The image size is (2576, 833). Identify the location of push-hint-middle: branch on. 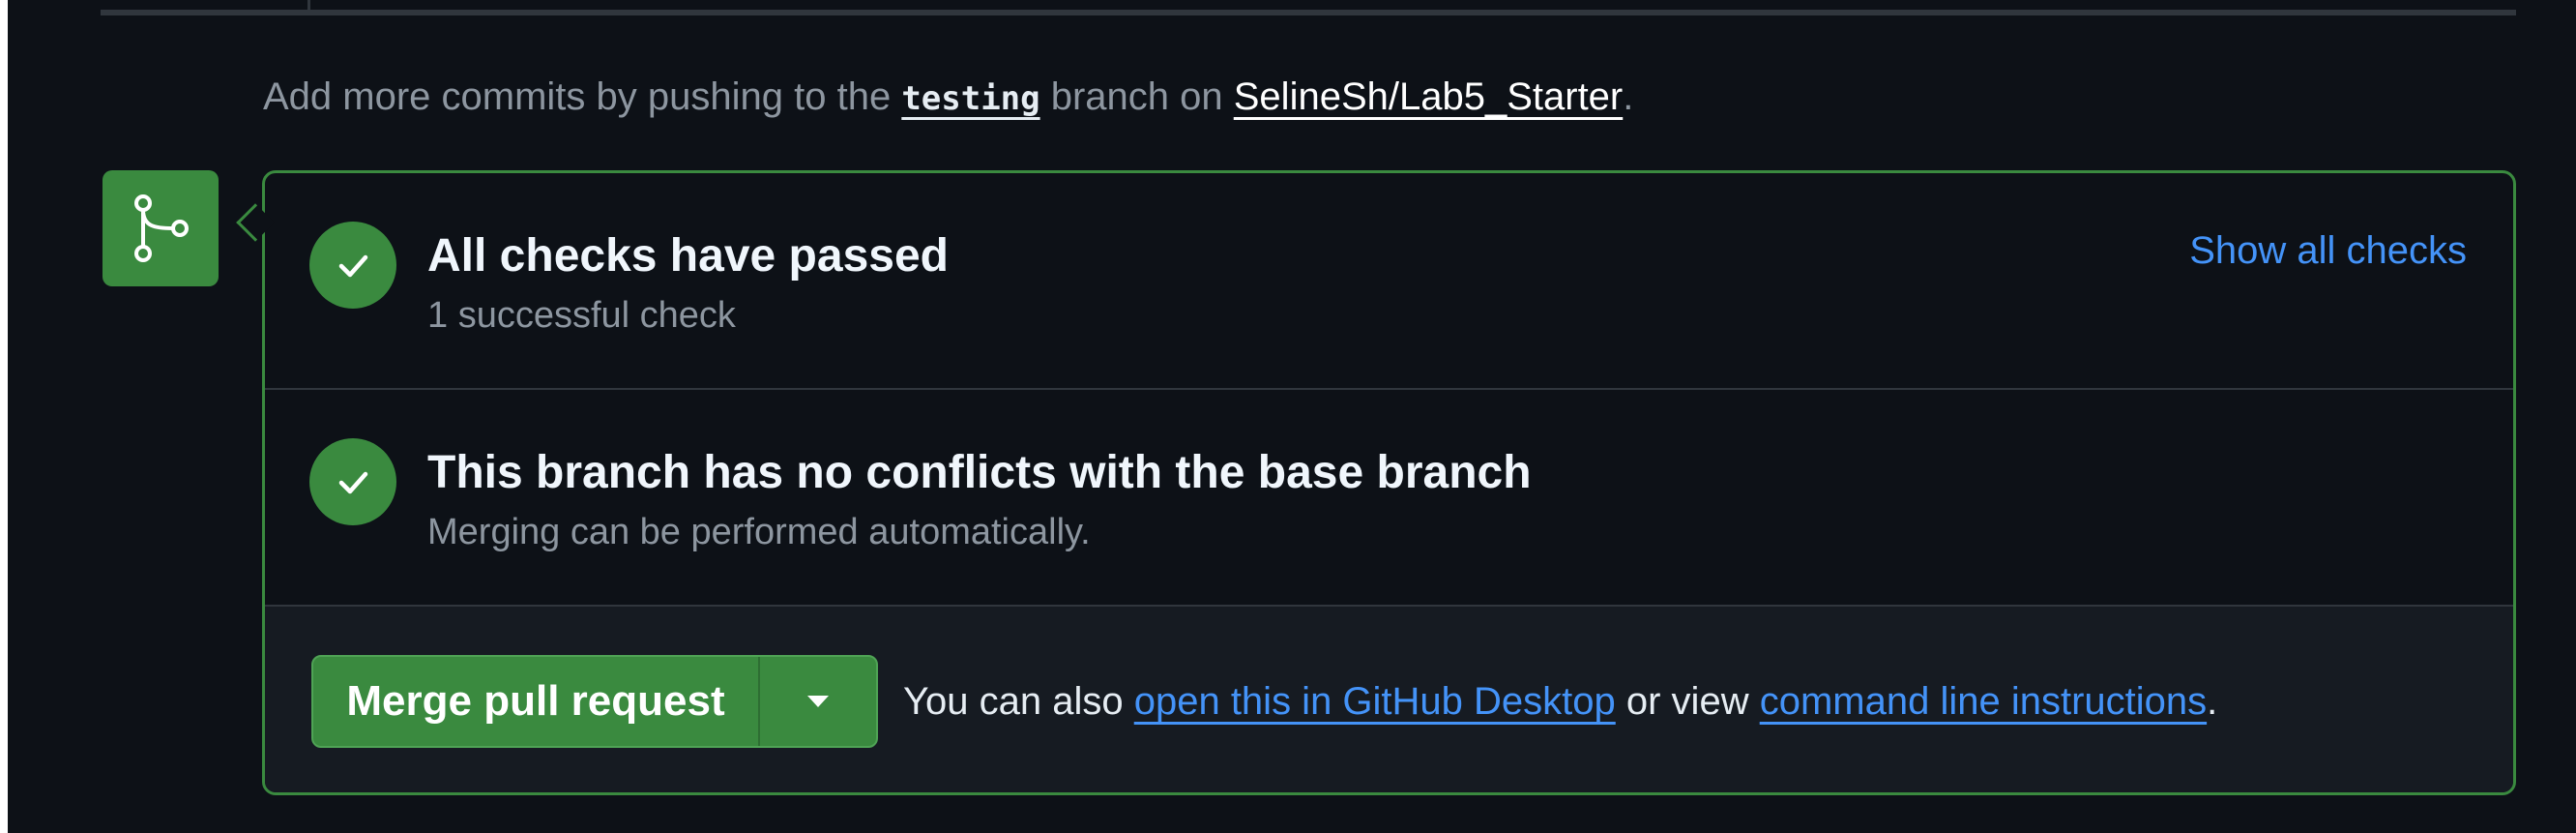
(1136, 97).